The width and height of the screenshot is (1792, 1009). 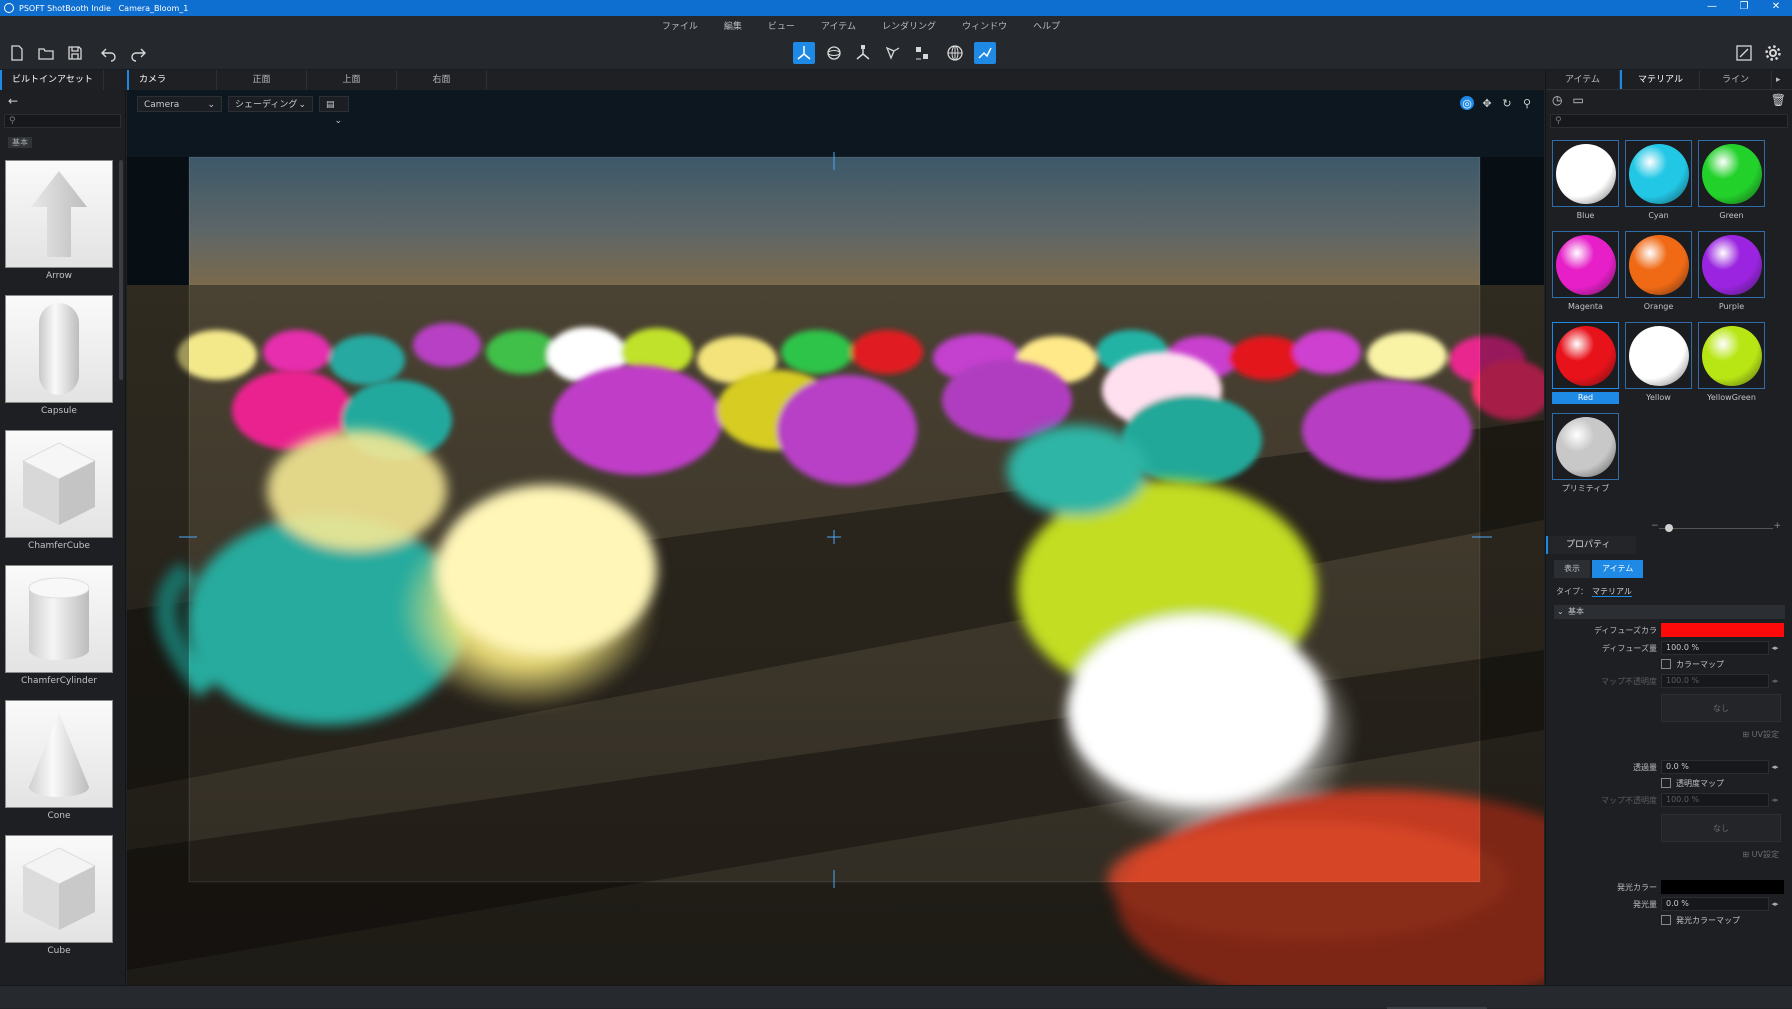 I want to click on material-swatch-yellowgreen: YellowGreen, so click(x=1731, y=367).